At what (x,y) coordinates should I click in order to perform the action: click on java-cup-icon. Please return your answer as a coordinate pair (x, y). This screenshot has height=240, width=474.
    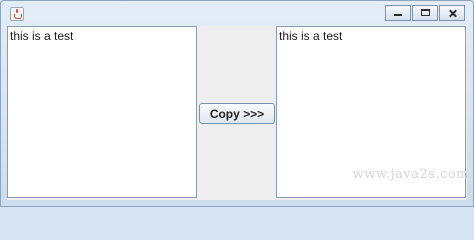
    Looking at the image, I should click on (17, 14).